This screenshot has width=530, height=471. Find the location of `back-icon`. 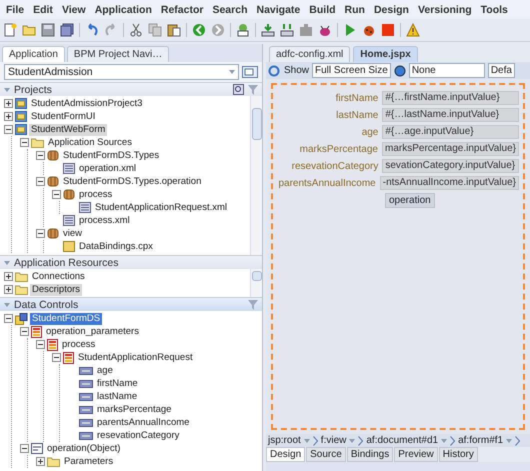

back-icon is located at coordinates (199, 30).